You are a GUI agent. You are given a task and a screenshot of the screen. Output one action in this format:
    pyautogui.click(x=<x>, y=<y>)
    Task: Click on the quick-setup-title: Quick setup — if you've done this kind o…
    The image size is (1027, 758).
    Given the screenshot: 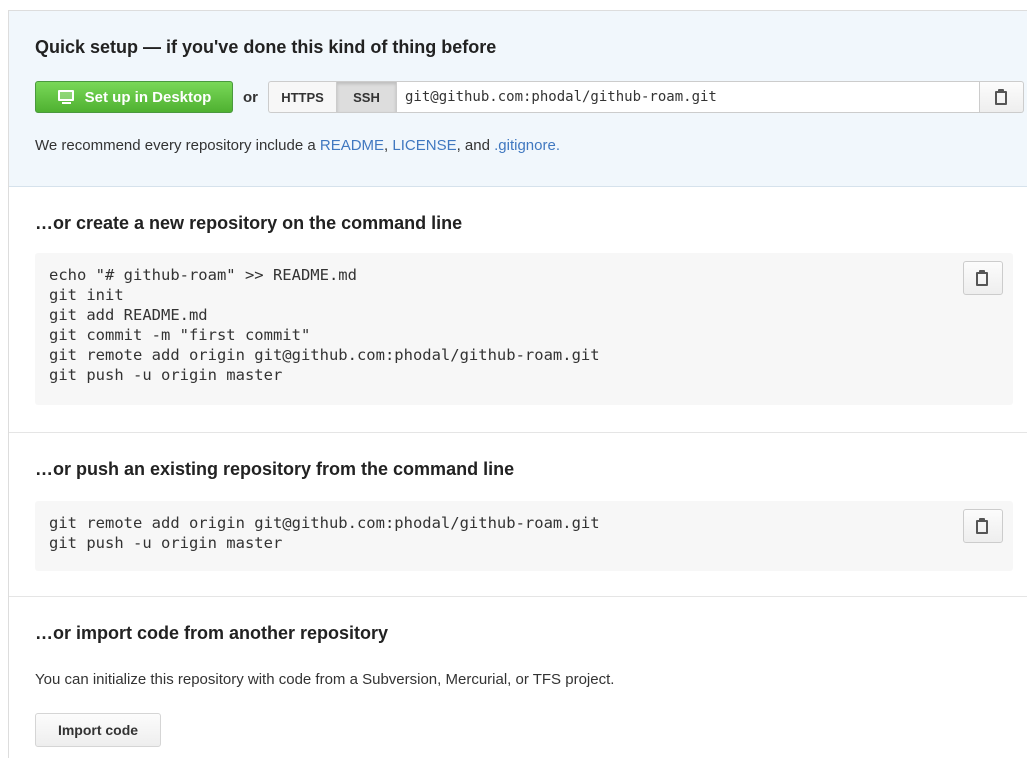 What is the action you would take?
    pyautogui.click(x=266, y=47)
    